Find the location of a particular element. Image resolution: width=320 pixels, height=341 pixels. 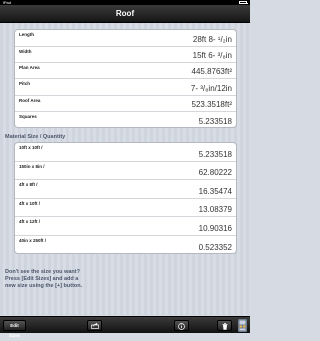

measurement-label: Roof Area is located at coordinates (30, 100).